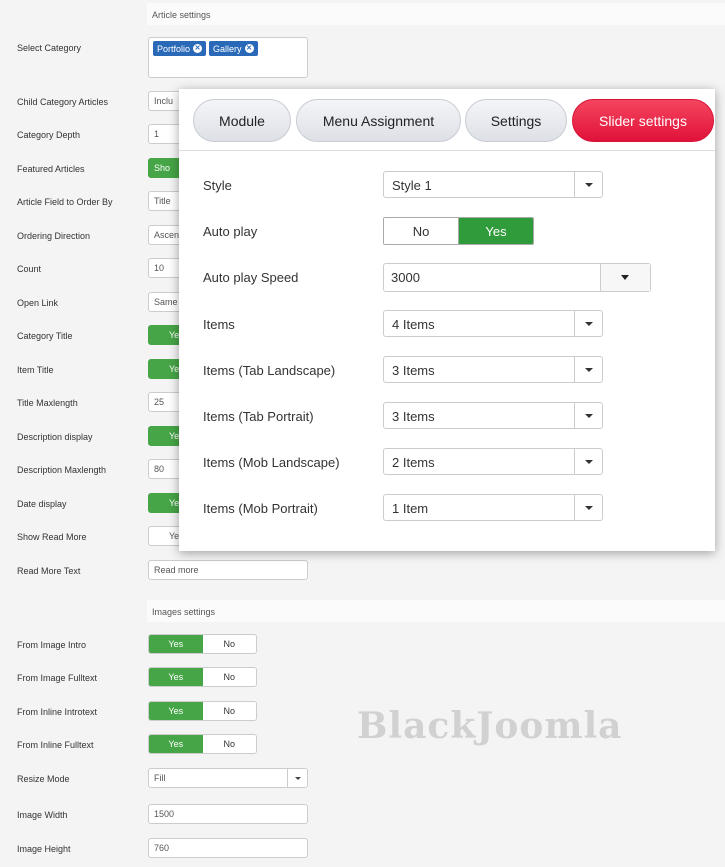 The image size is (725, 867). Describe the element at coordinates (643, 120) in the screenshot. I see `tab-slider-settings: Slider settings` at that location.